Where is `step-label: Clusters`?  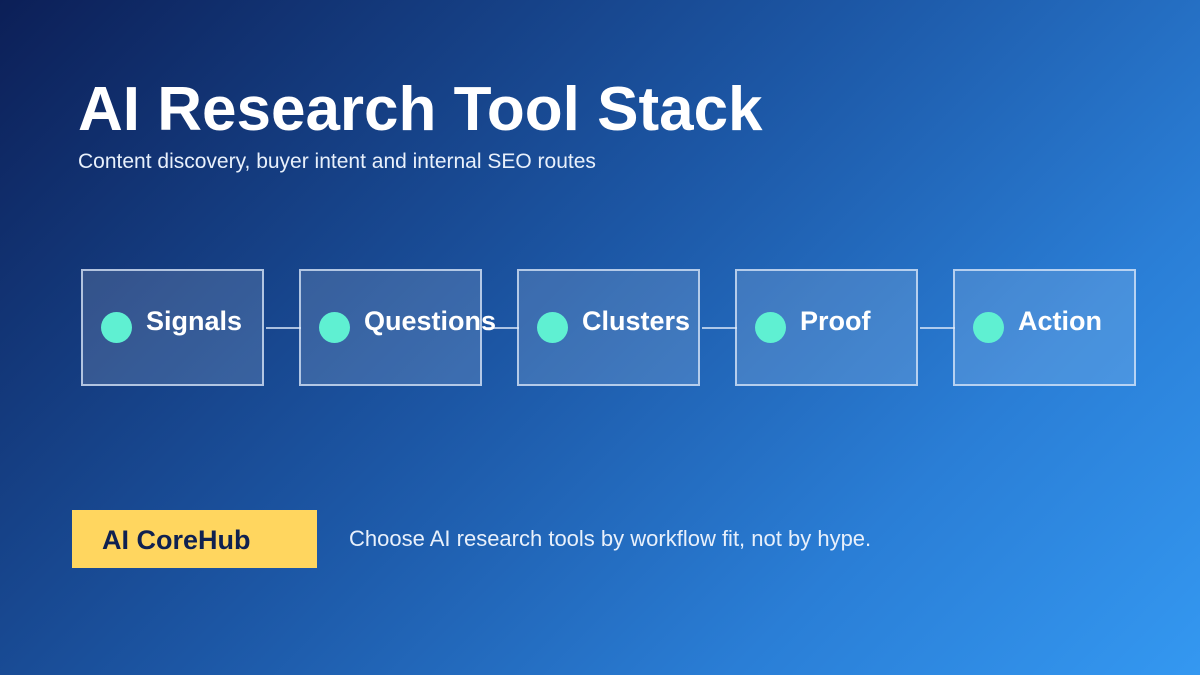
step-label: Clusters is located at coordinates (636, 321).